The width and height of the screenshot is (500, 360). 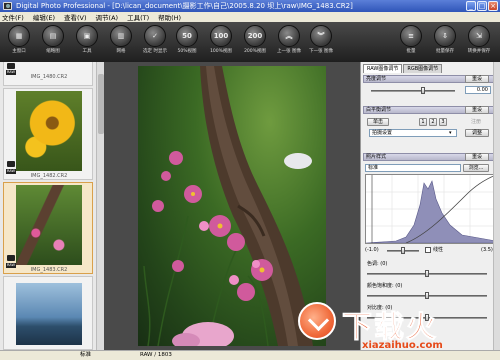 I want to click on menu-view: 查看(V), so click(x=75, y=17).